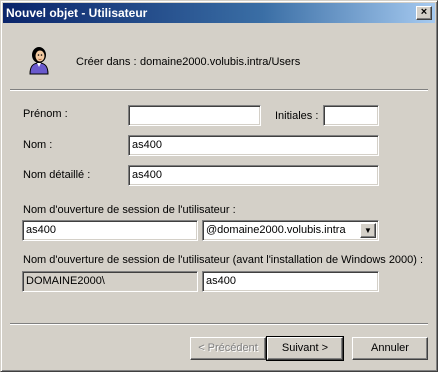  I want to click on separator-top, so click(219, 90).